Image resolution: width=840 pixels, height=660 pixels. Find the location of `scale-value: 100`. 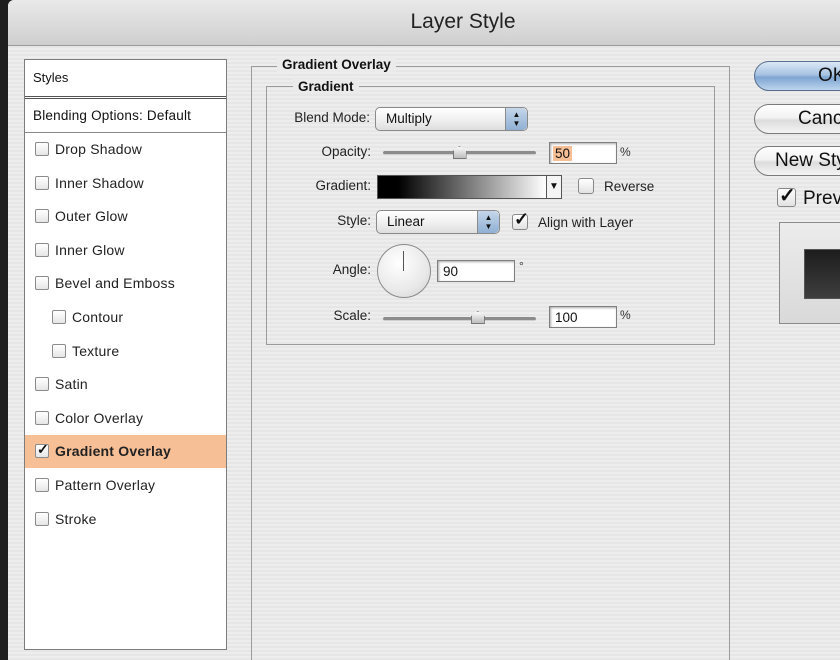

scale-value: 100 is located at coordinates (566, 317).